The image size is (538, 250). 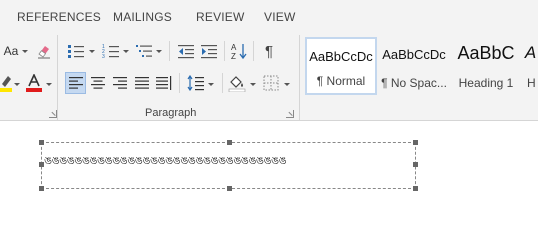 I want to click on align-left-icon, so click(x=75, y=83).